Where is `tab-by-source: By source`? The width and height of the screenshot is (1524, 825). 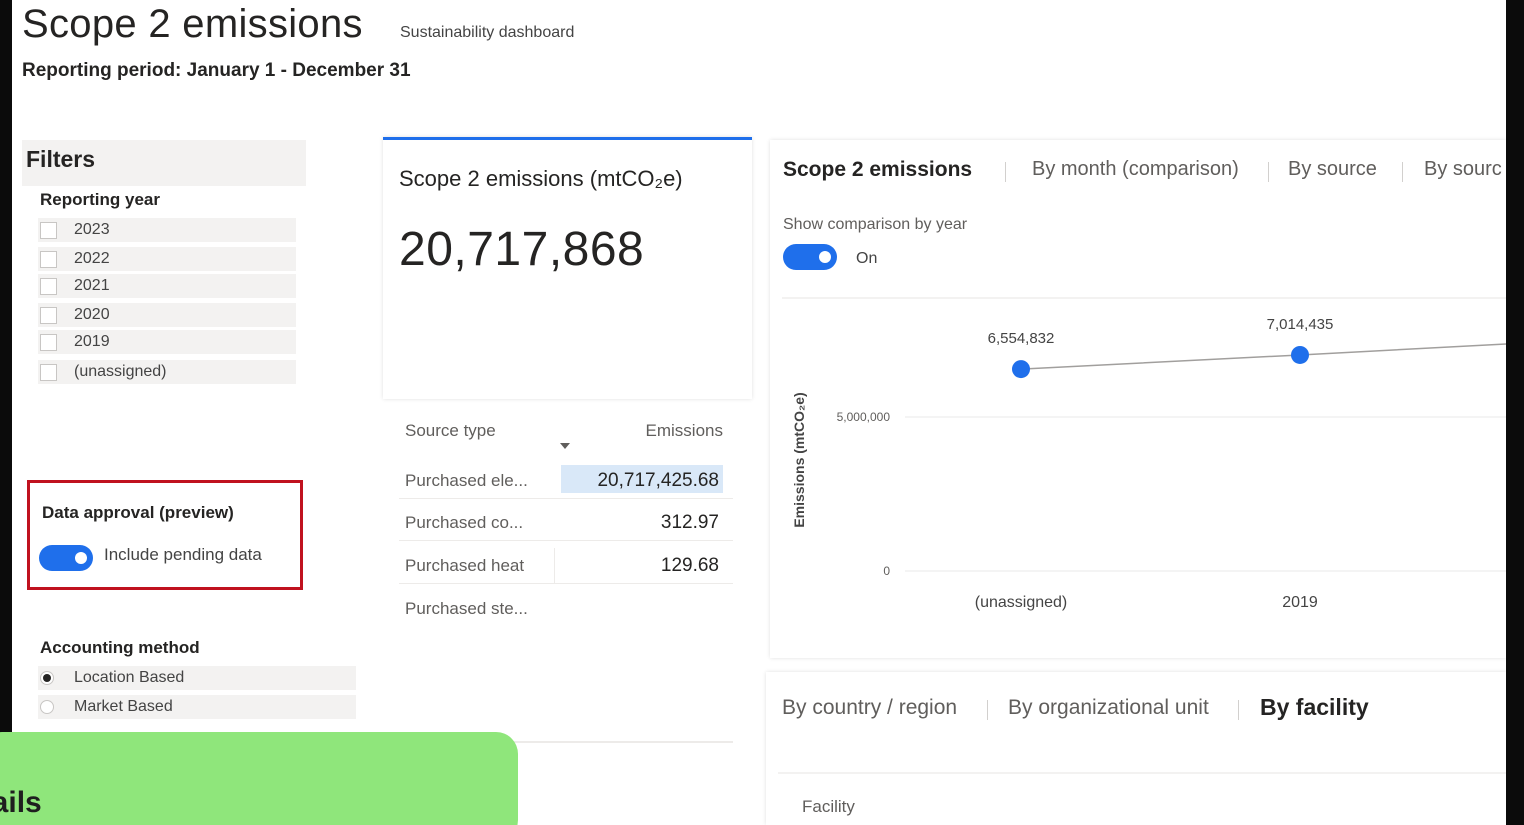 tab-by-source: By source is located at coordinates (1332, 169).